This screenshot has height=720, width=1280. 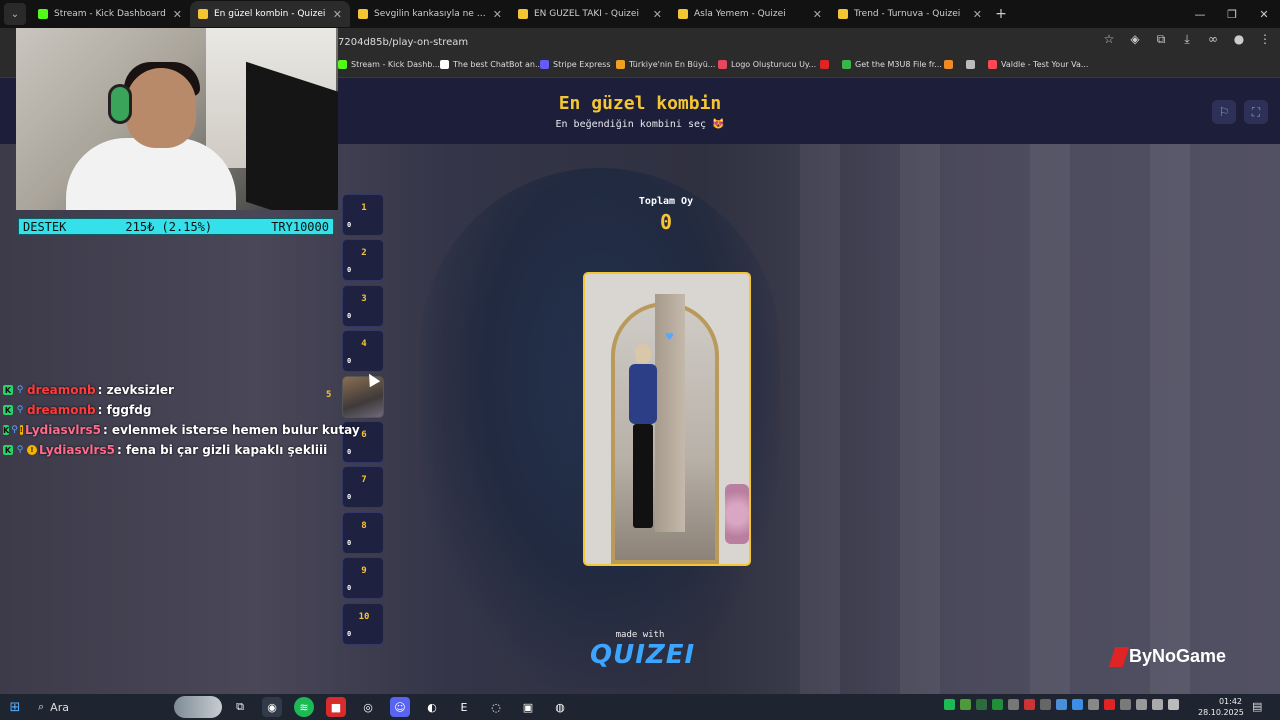 I want to click on app-icon: ◌, so click(x=496, y=707).